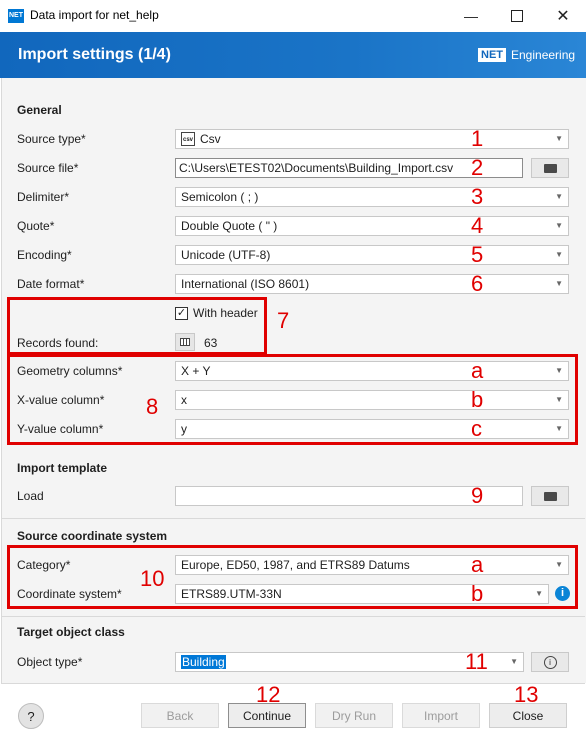  Describe the element at coordinates (220, 197) in the screenshot. I see `delimiter-value: Semicolon ( ; )` at that location.